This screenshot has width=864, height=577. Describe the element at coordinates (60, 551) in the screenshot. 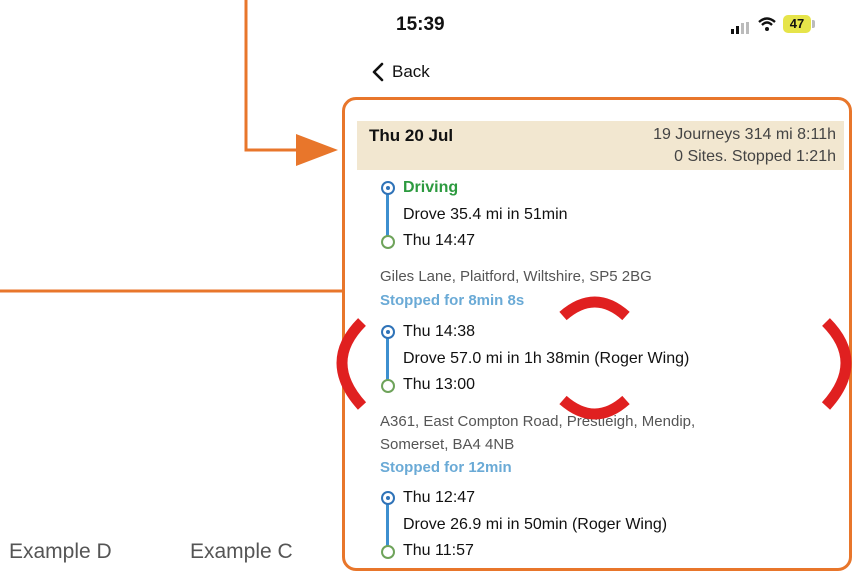

I see `label-example-d: Example D` at that location.